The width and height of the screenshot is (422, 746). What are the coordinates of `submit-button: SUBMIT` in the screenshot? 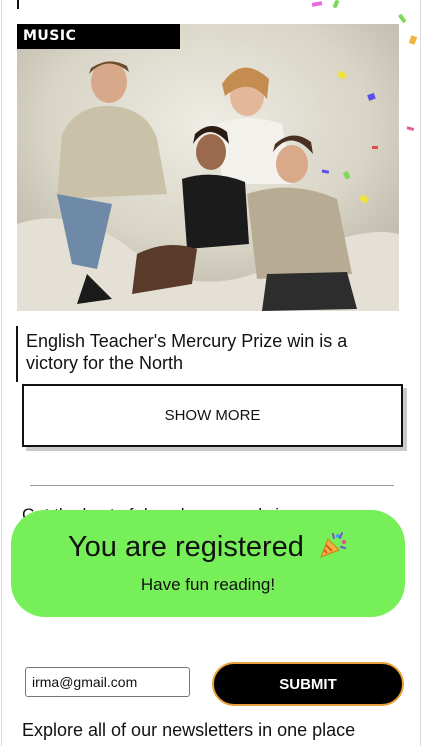 It's located at (308, 684).